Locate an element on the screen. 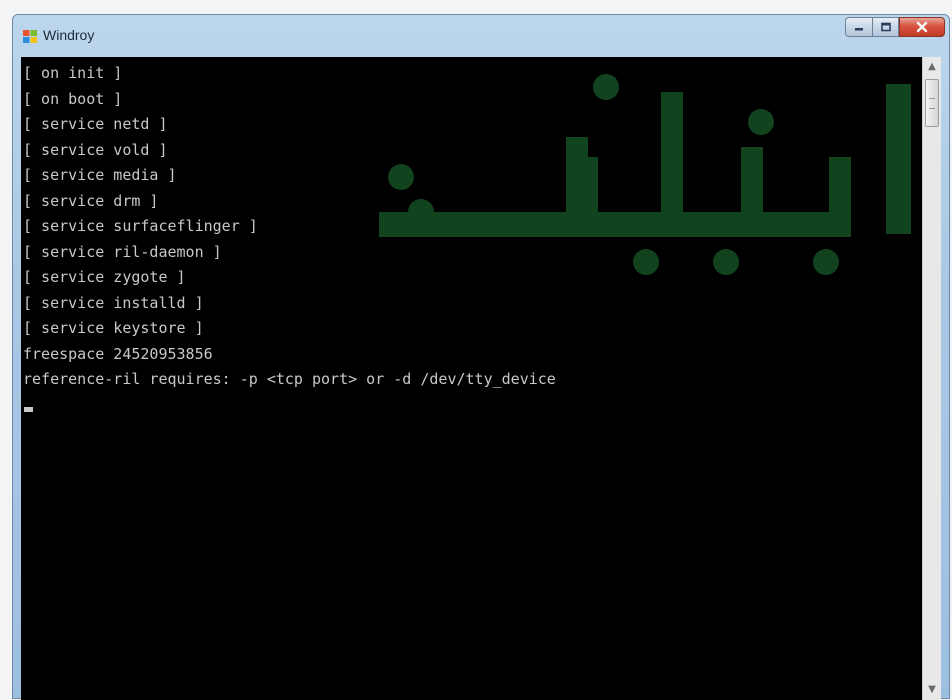 The height and width of the screenshot is (700, 952). console-line: [ service keystore ] is located at coordinates (113, 328).